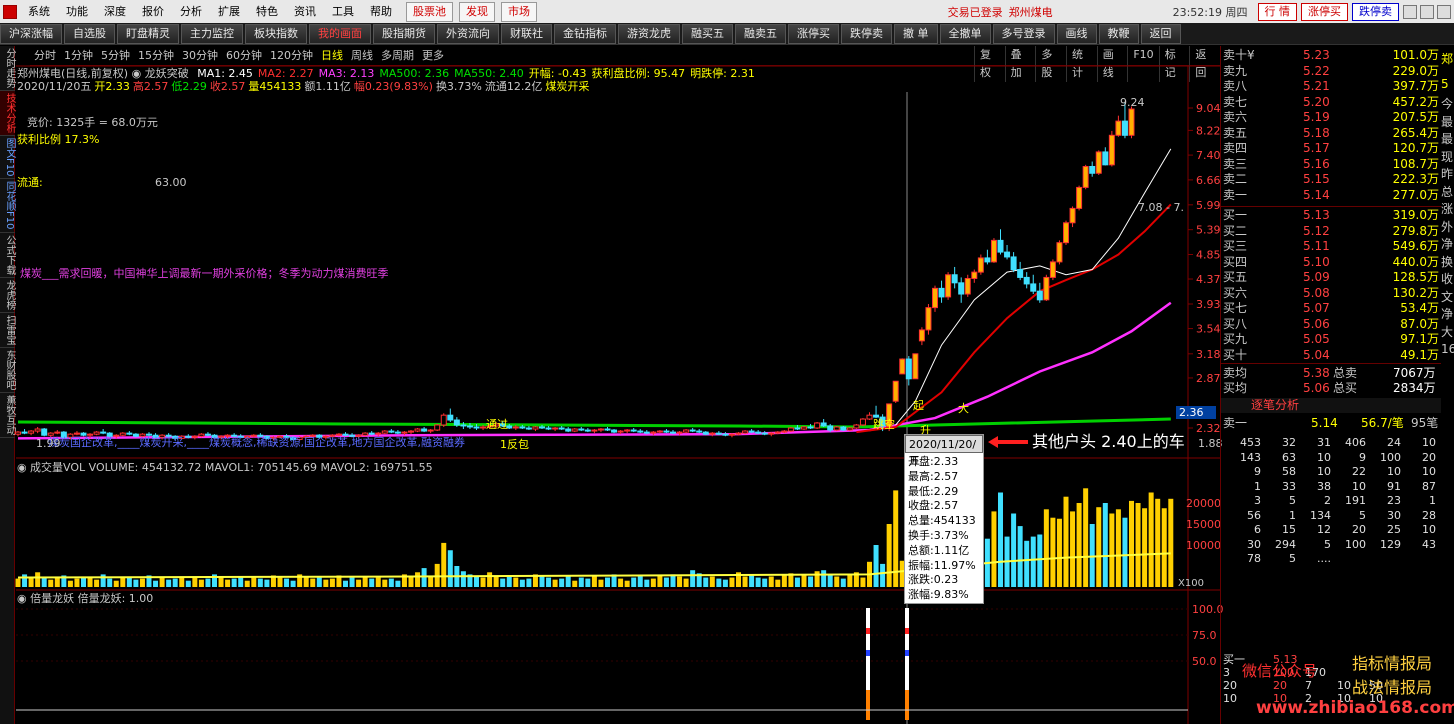  What do you see at coordinates (1331, 215) in the screenshot?
I see `buy-level-row: 买一 5.13 319.0万` at bounding box center [1331, 215].